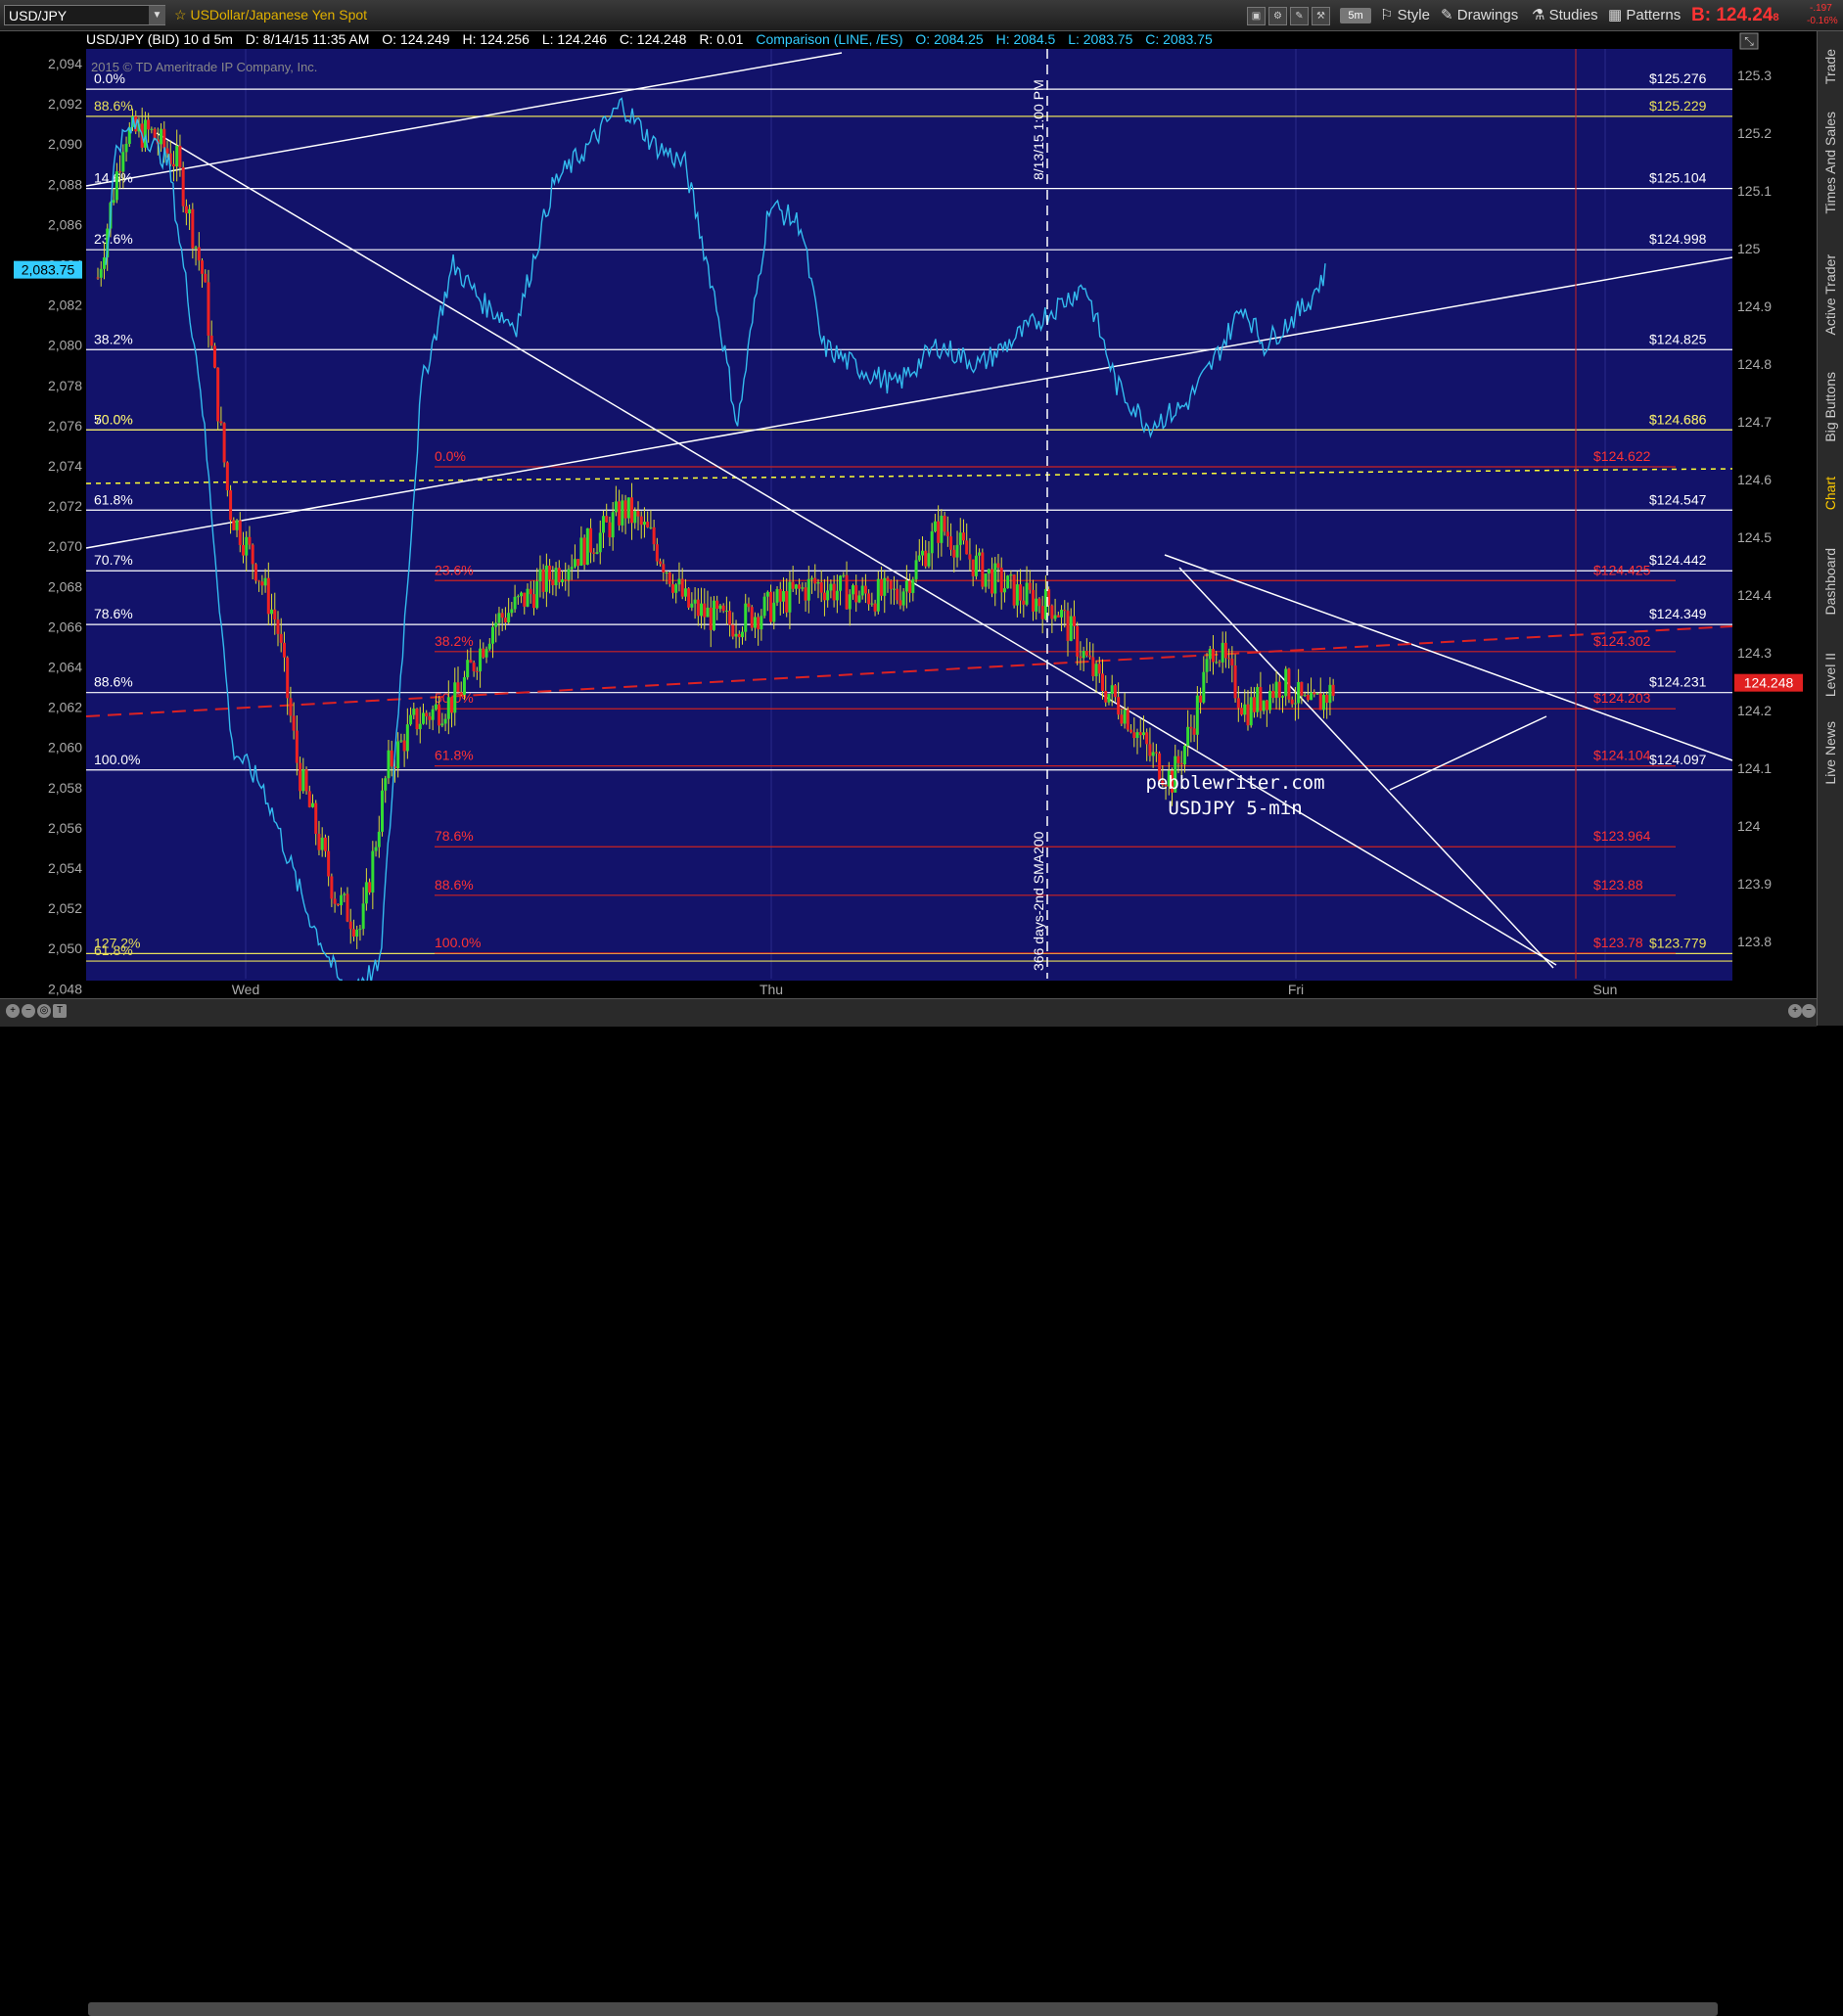  I want to click on time-scrollbar, so click(903, 2009).